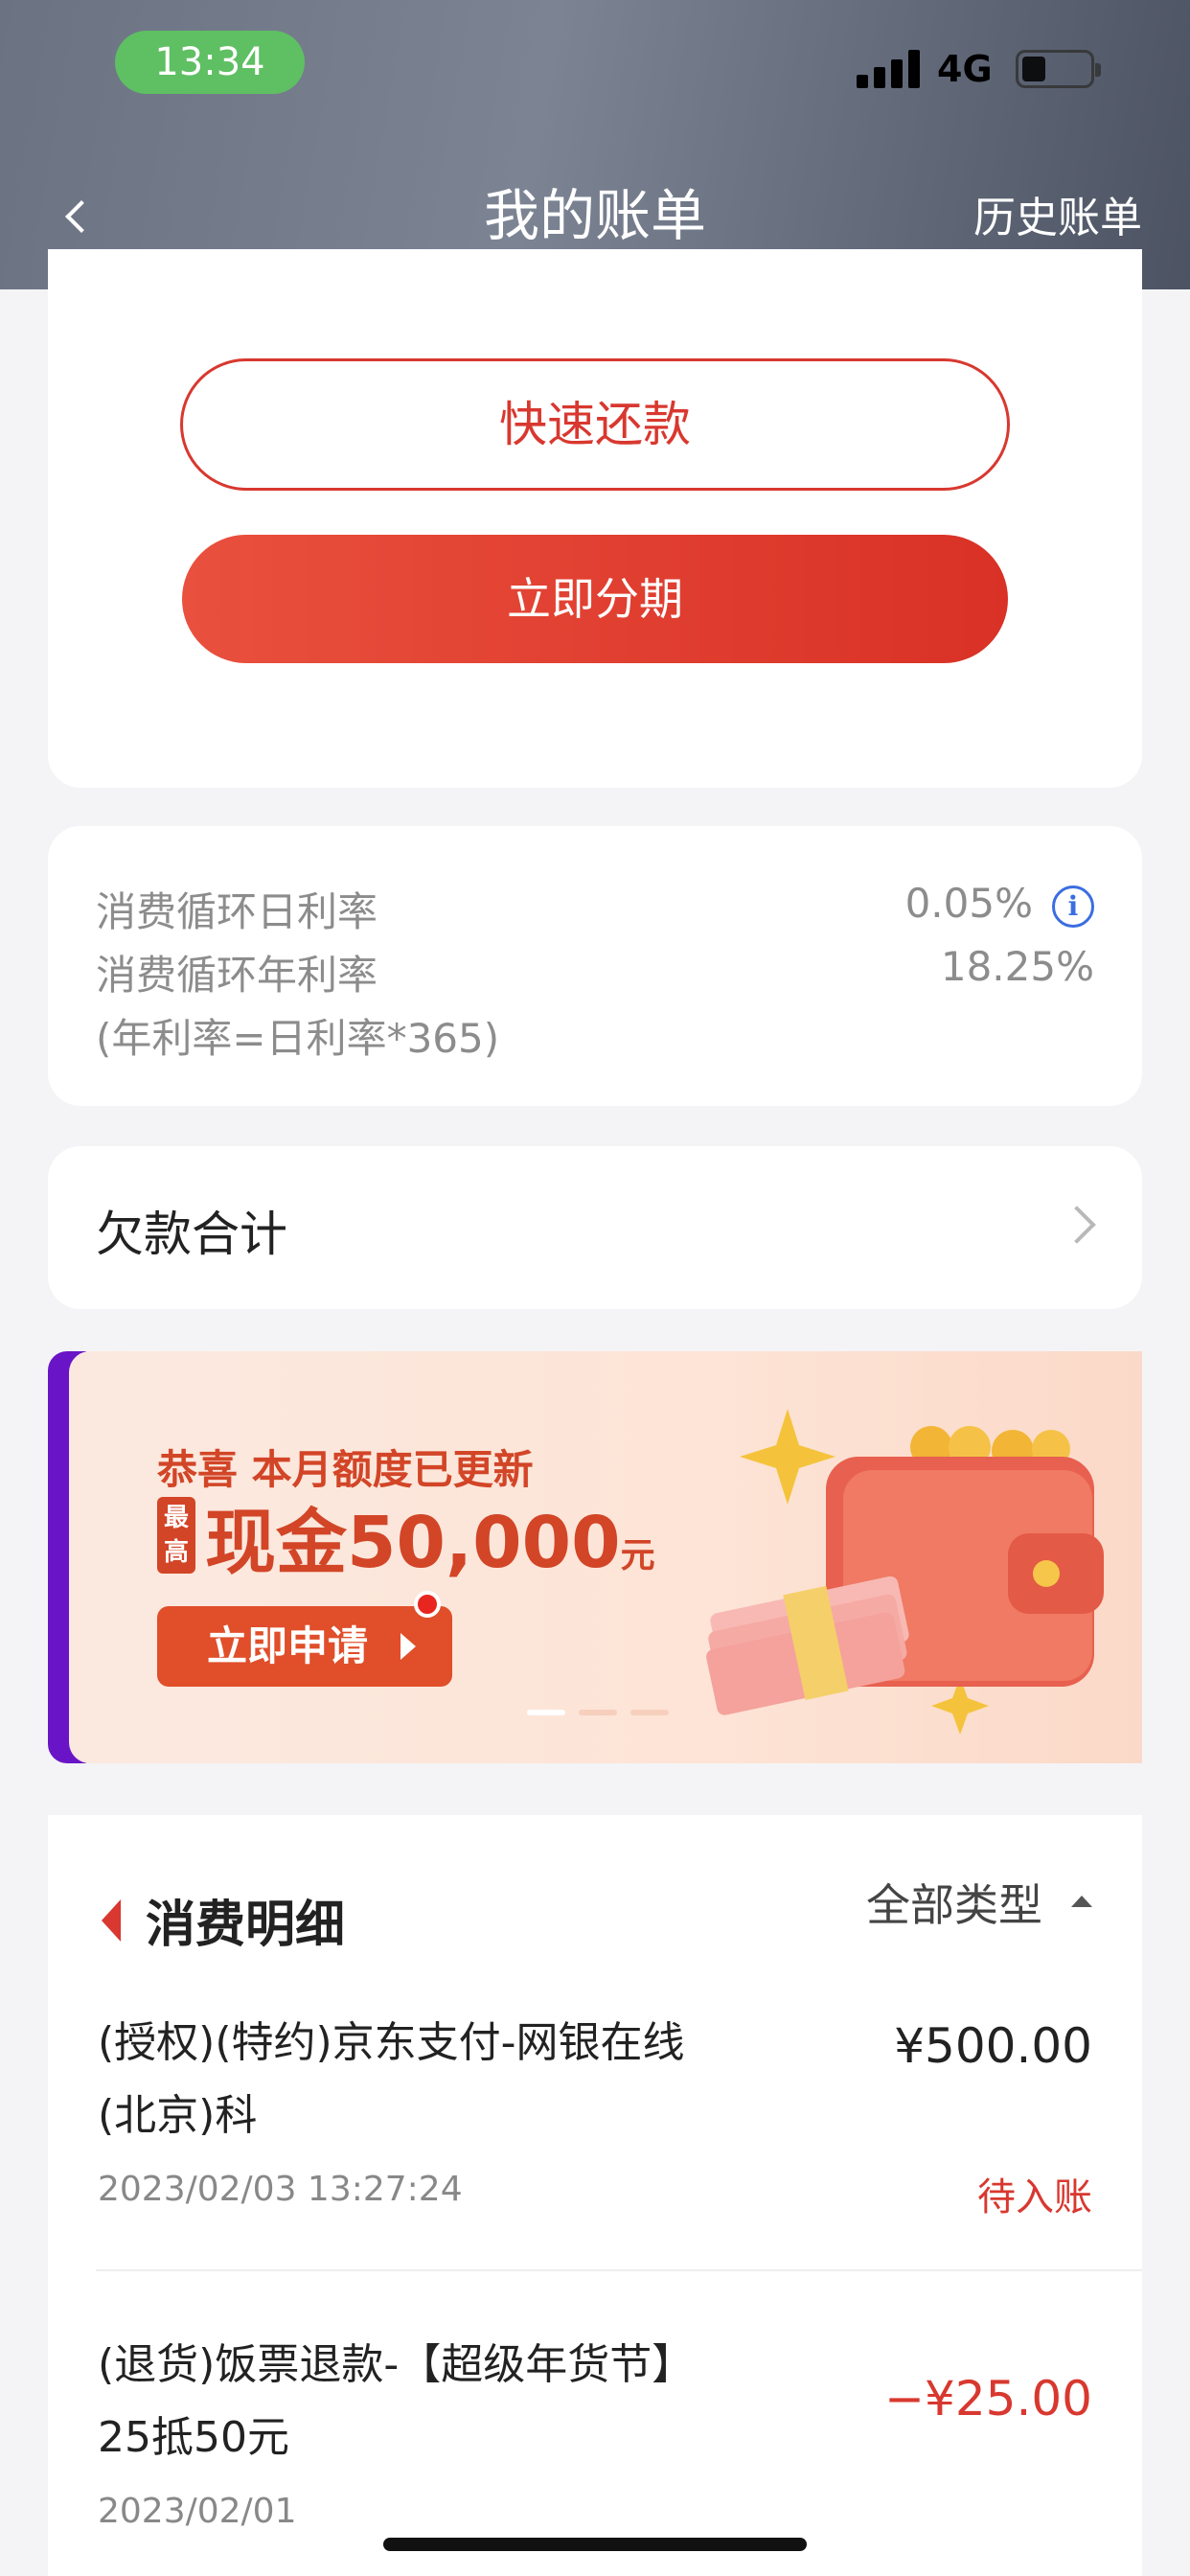 The image size is (1190, 2576). I want to click on transaction-amount: ¥500.00, so click(993, 2046).